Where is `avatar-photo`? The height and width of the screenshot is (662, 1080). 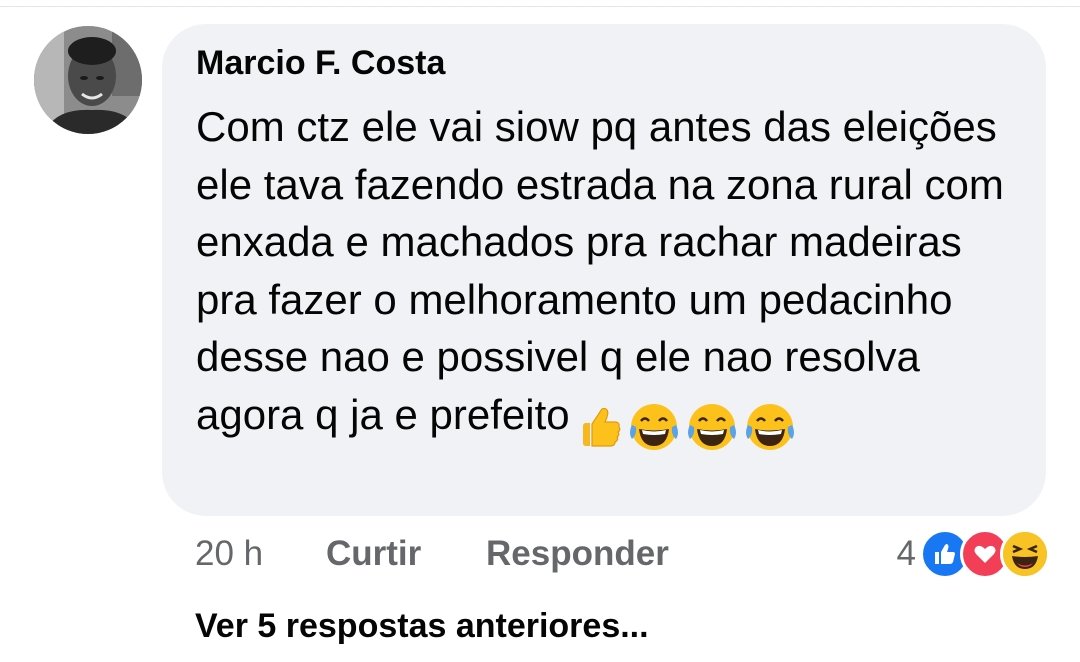 avatar-photo is located at coordinates (88, 80).